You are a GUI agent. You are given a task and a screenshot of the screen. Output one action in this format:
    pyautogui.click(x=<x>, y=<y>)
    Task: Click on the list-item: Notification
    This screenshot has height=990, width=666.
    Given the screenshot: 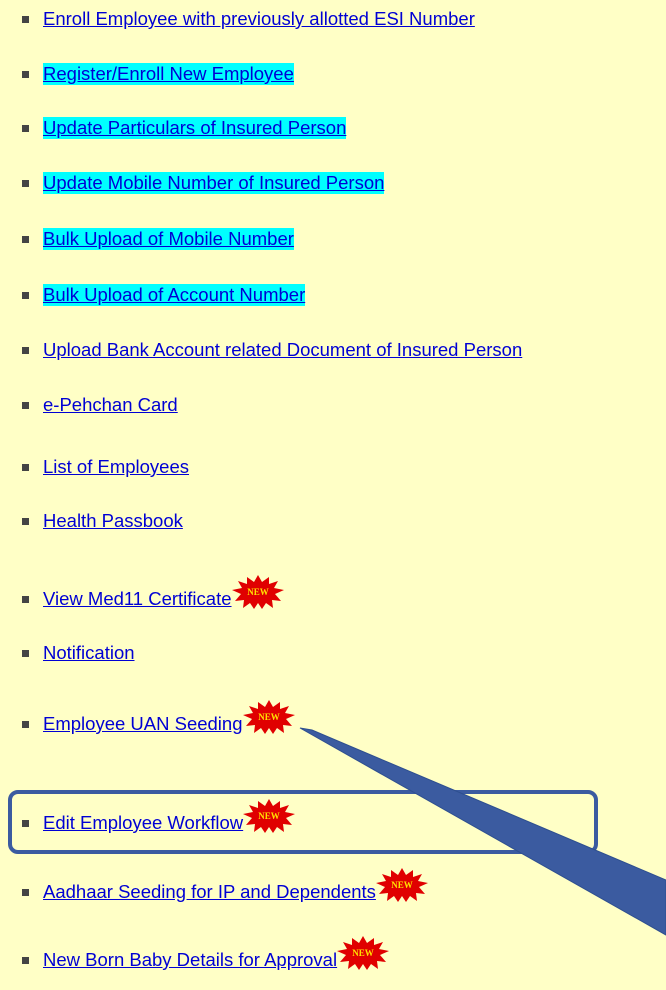 What is the action you would take?
    pyautogui.click(x=78, y=653)
    